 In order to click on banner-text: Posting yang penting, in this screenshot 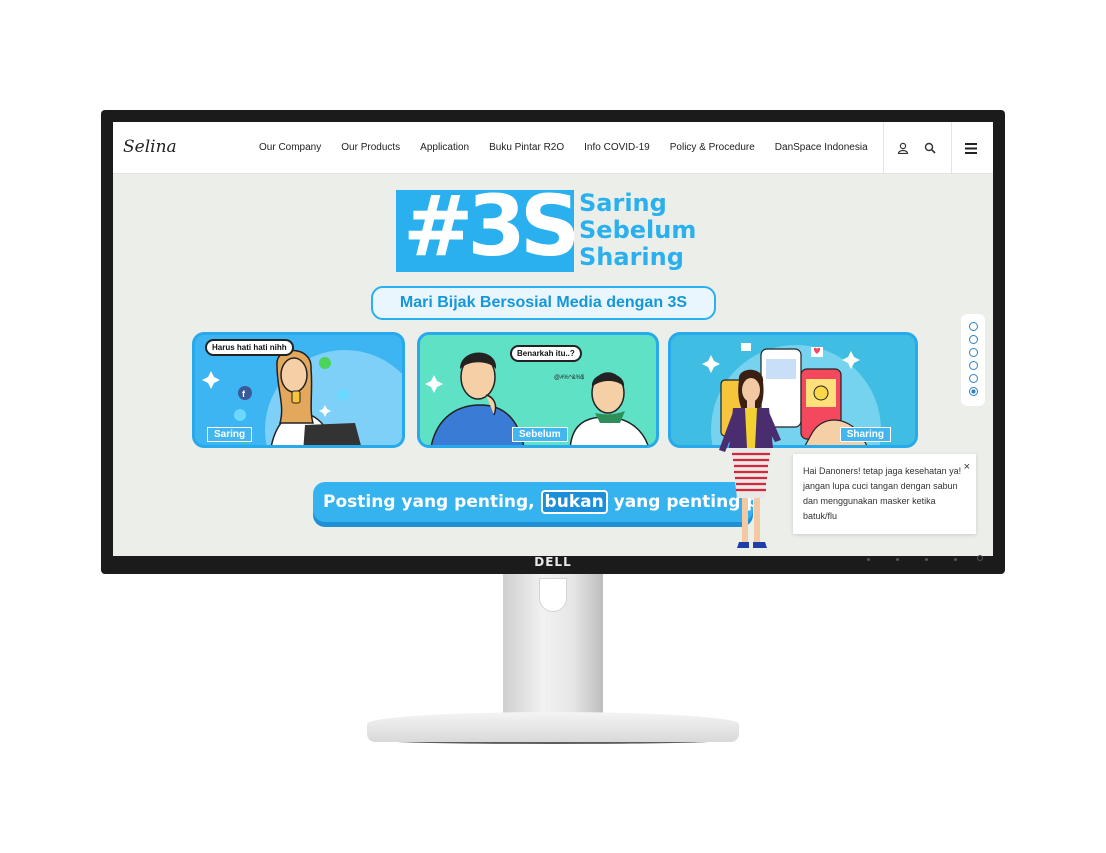, I will do `click(432, 502)`.